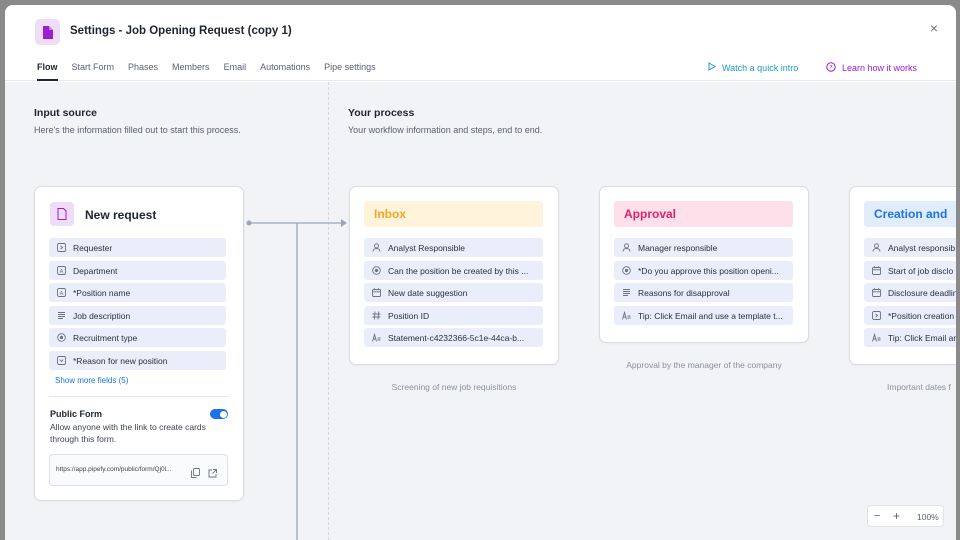 The height and width of the screenshot is (540, 960). I want to click on public-form-toggle, so click(219, 414).